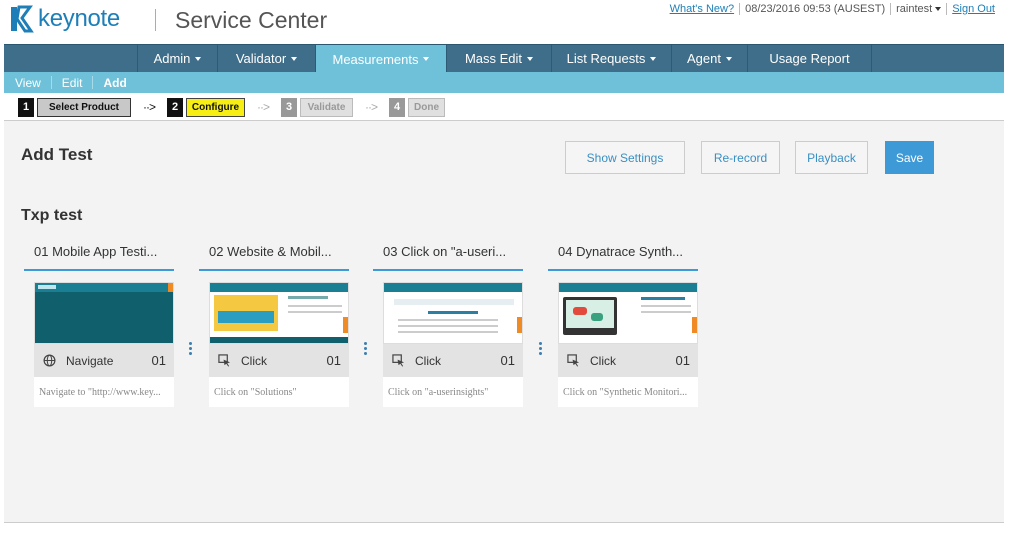 The width and height of the screenshot is (1009, 534). Describe the element at coordinates (611, 58) in the screenshot. I see `nav-list-requests: List Requests` at that location.